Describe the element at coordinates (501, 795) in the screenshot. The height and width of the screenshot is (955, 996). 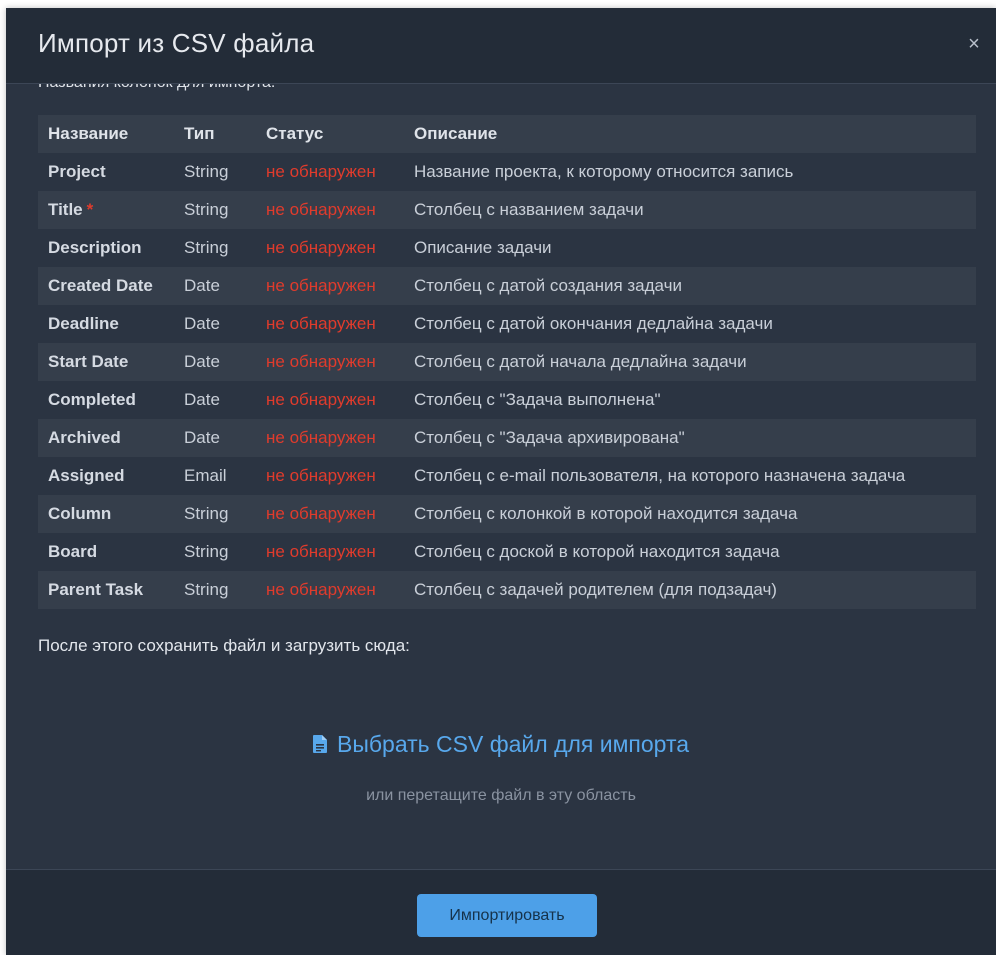
I see `drop-zone-hint: или перетащите файл в эту область` at that location.